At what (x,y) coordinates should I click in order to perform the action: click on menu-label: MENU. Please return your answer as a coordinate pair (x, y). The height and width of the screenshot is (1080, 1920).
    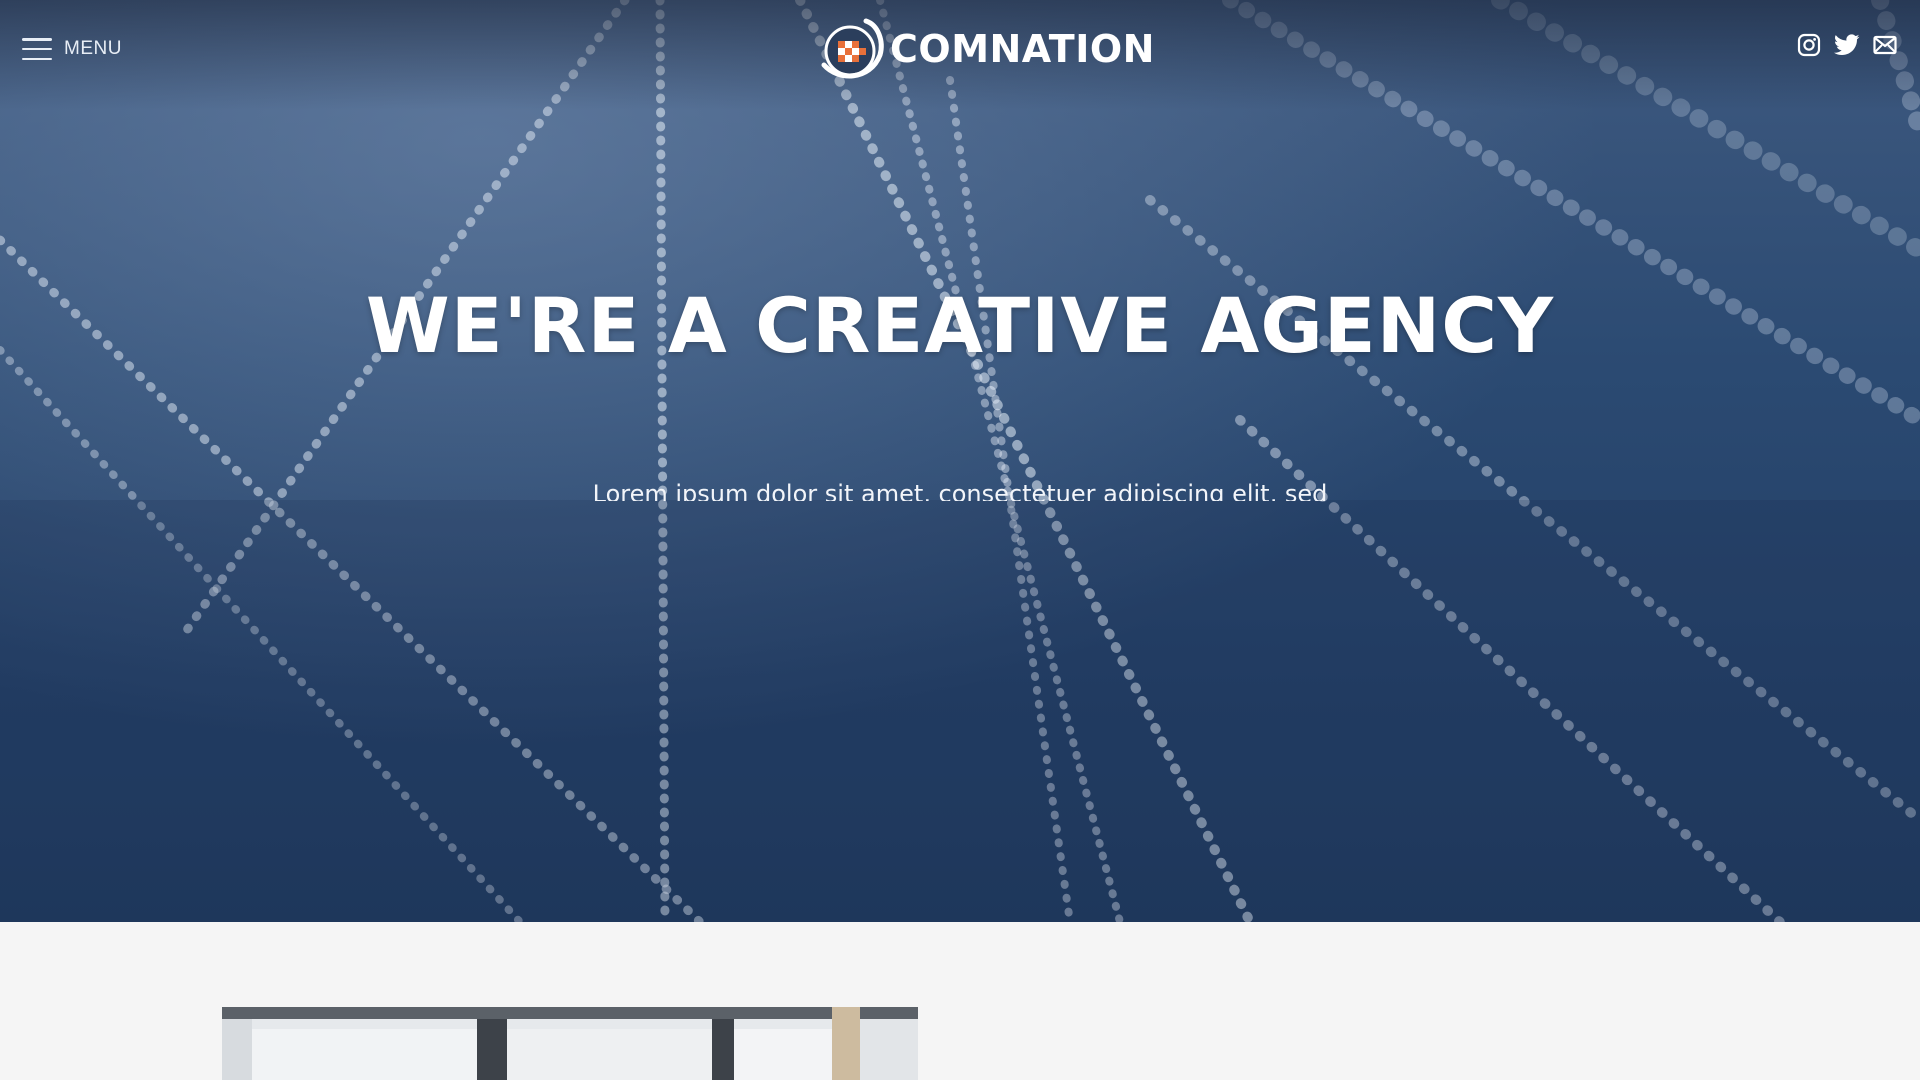
    Looking at the image, I should click on (93, 48).